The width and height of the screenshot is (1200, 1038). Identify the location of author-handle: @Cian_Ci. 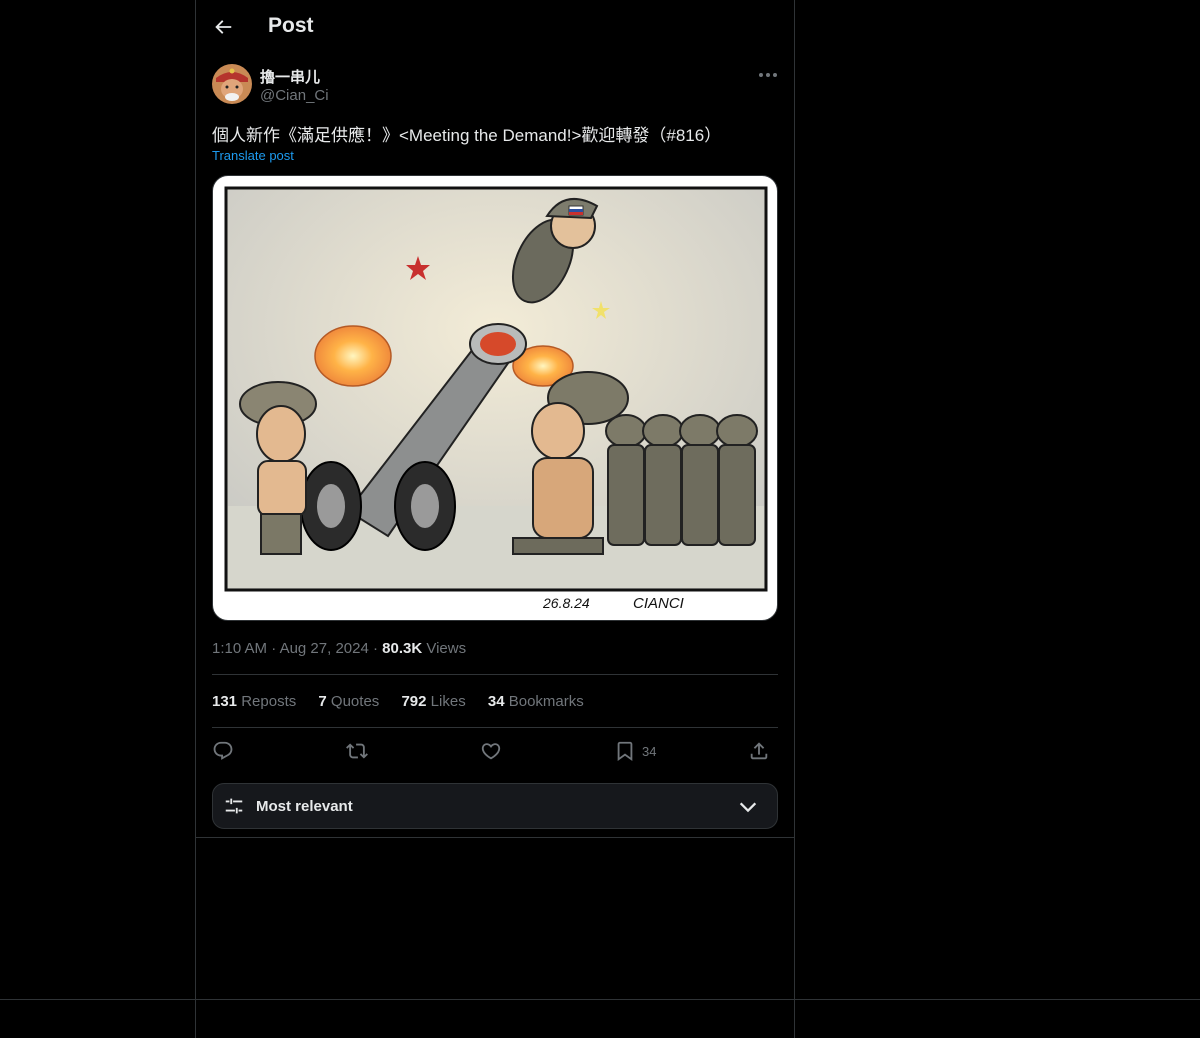
(294, 95).